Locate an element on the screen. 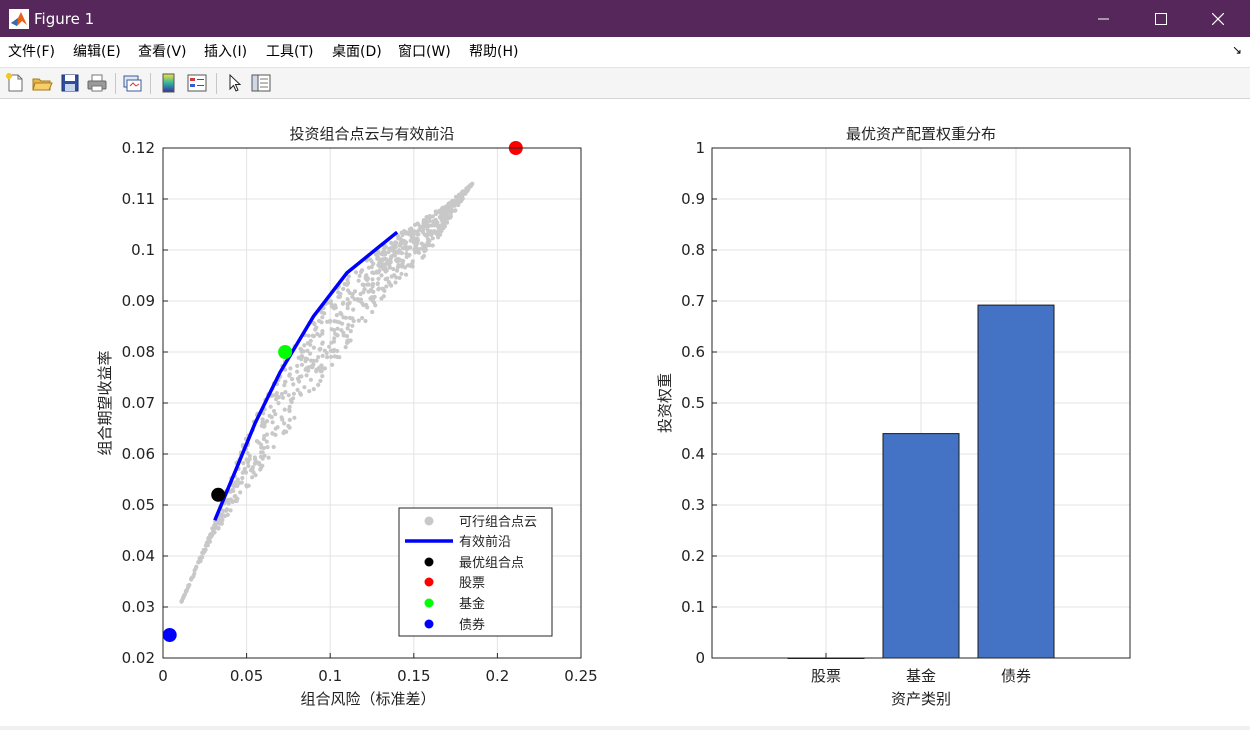 This screenshot has height=730, width=1250. edit-plot-icon is located at coordinates (235, 83).